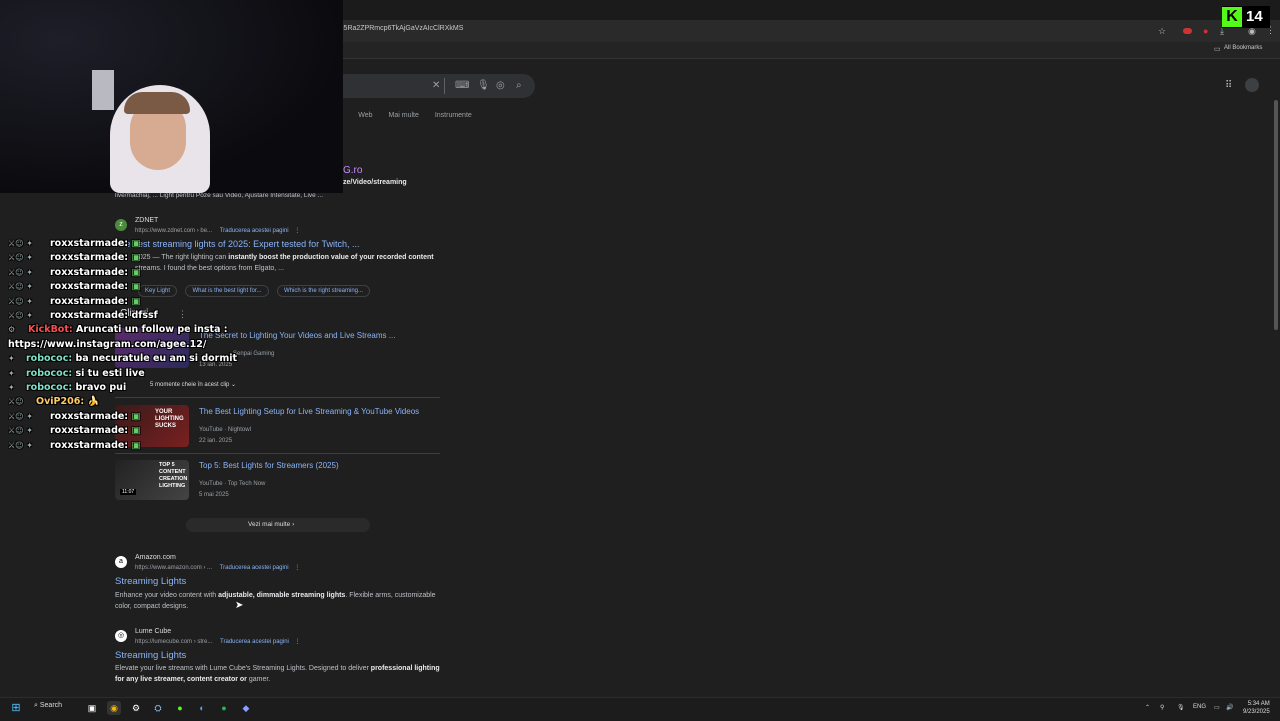 The height and width of the screenshot is (721, 1280). What do you see at coordinates (152, 480) in the screenshot?
I see `video-thumbnail: TOP 5 CONTENT CREATION LIGHTING 11:07` at bounding box center [152, 480].